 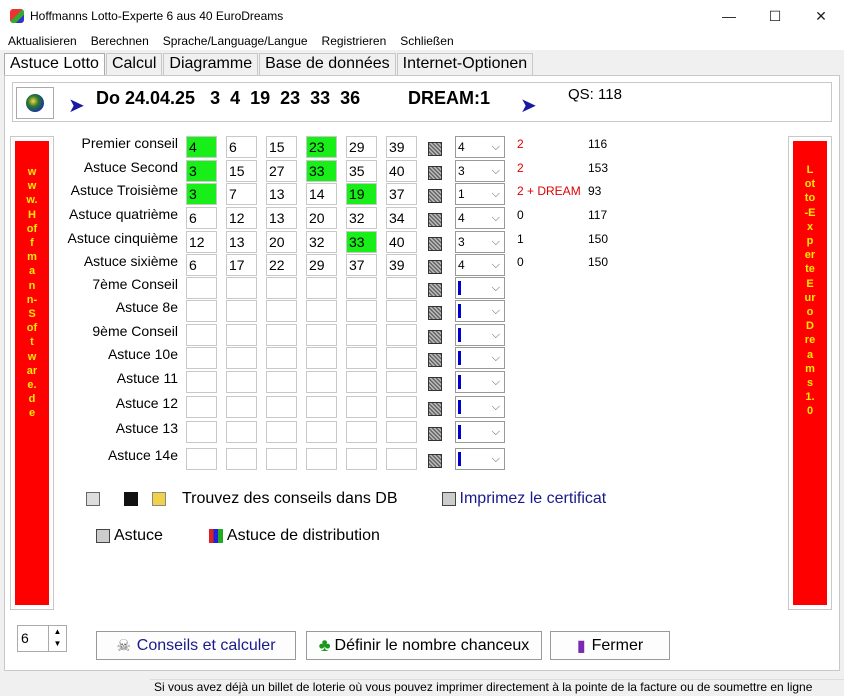 What do you see at coordinates (57, 644) in the screenshot?
I see `spin-down-icon: ▼` at bounding box center [57, 644].